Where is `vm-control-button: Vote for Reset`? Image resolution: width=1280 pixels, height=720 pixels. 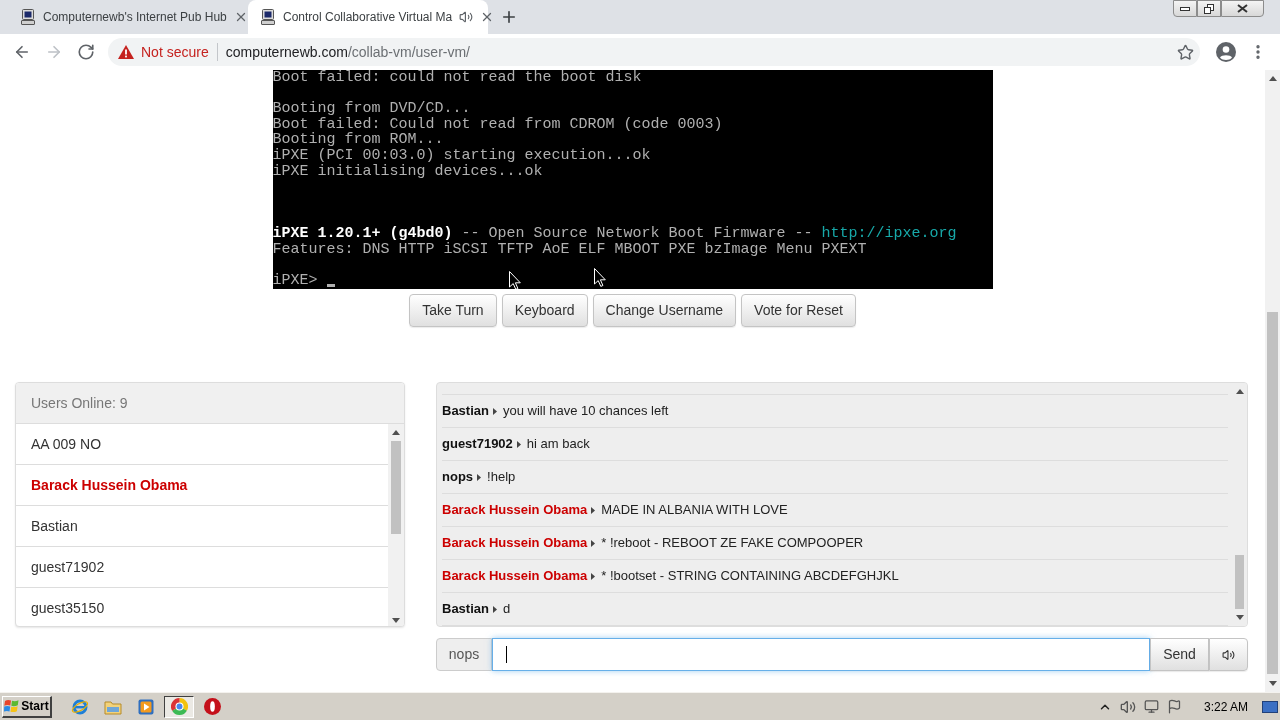
vm-control-button: Vote for Reset is located at coordinates (798, 310).